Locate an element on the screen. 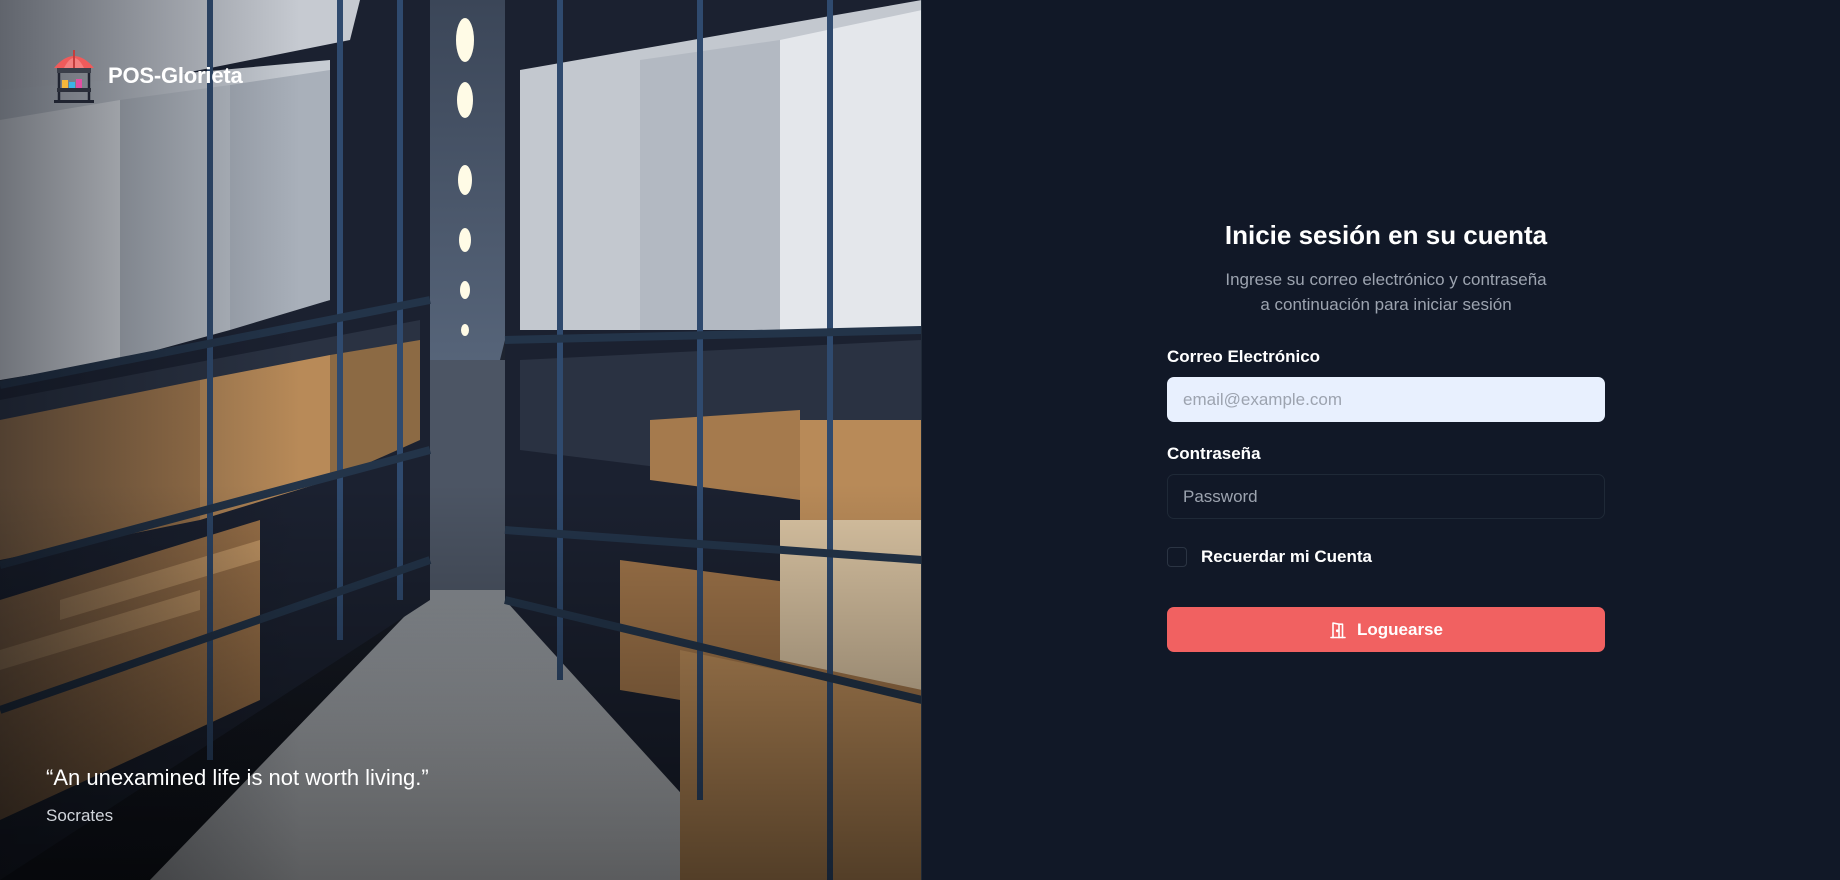  password-field is located at coordinates (1386, 496).